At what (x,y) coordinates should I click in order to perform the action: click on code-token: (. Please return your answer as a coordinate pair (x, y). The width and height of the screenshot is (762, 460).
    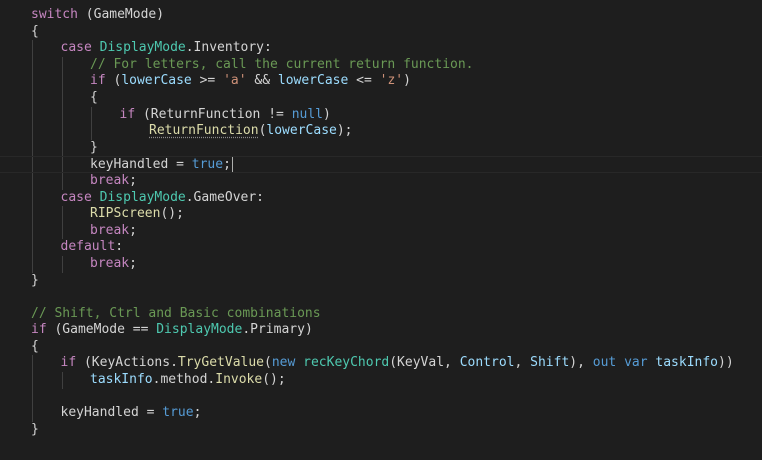
    Looking at the image, I should click on (268, 363).